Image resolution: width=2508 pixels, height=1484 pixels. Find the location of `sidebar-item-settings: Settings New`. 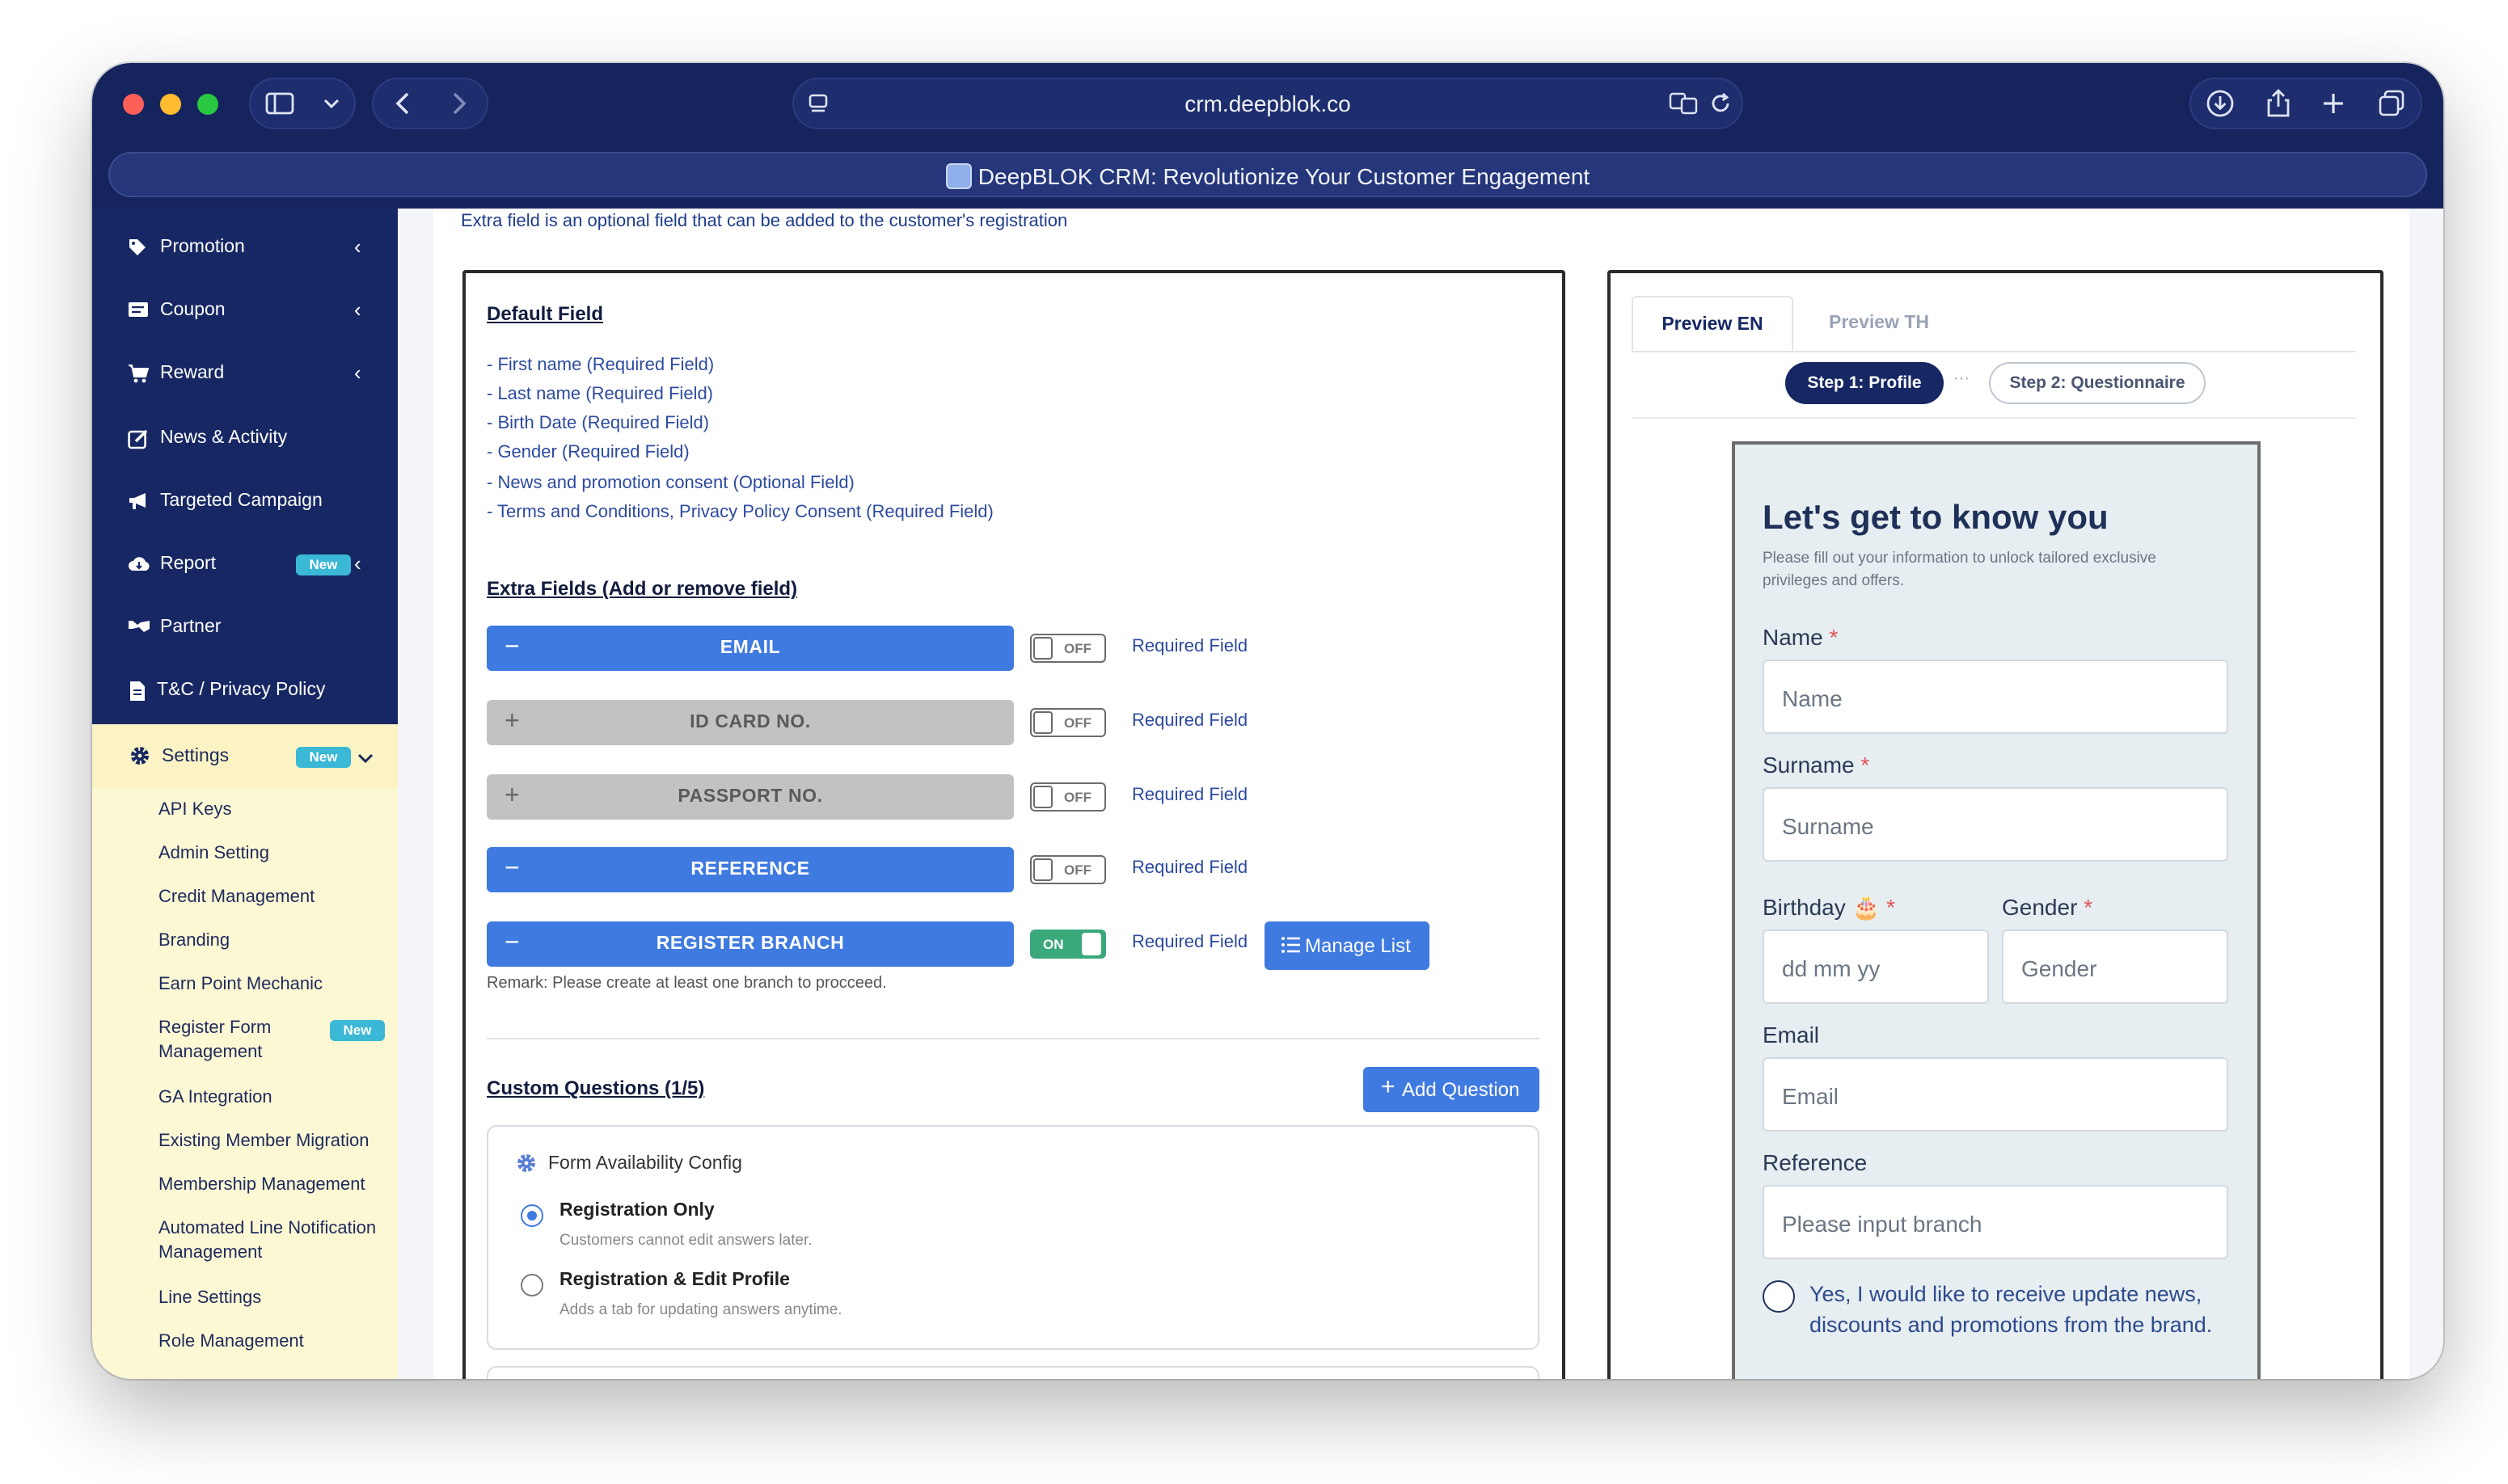

sidebar-item-settings: Settings New is located at coordinates (245, 756).